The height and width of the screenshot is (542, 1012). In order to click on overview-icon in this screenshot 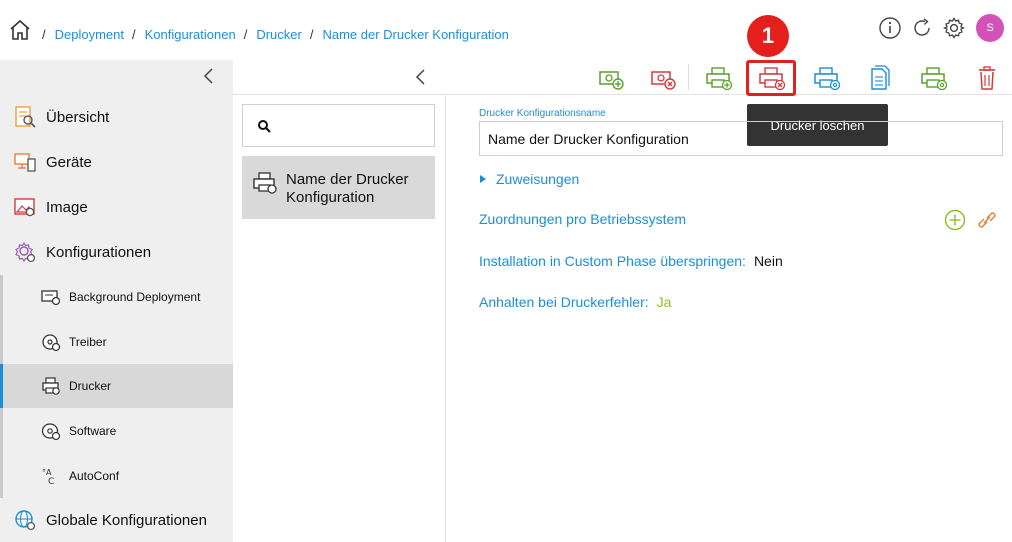, I will do `click(25, 117)`.